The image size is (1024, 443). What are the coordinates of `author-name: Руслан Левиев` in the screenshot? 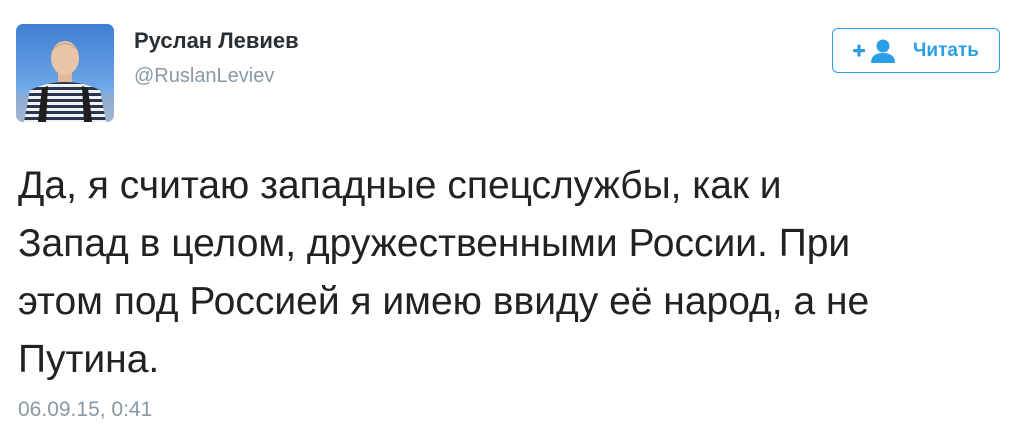 It's located at (216, 41).